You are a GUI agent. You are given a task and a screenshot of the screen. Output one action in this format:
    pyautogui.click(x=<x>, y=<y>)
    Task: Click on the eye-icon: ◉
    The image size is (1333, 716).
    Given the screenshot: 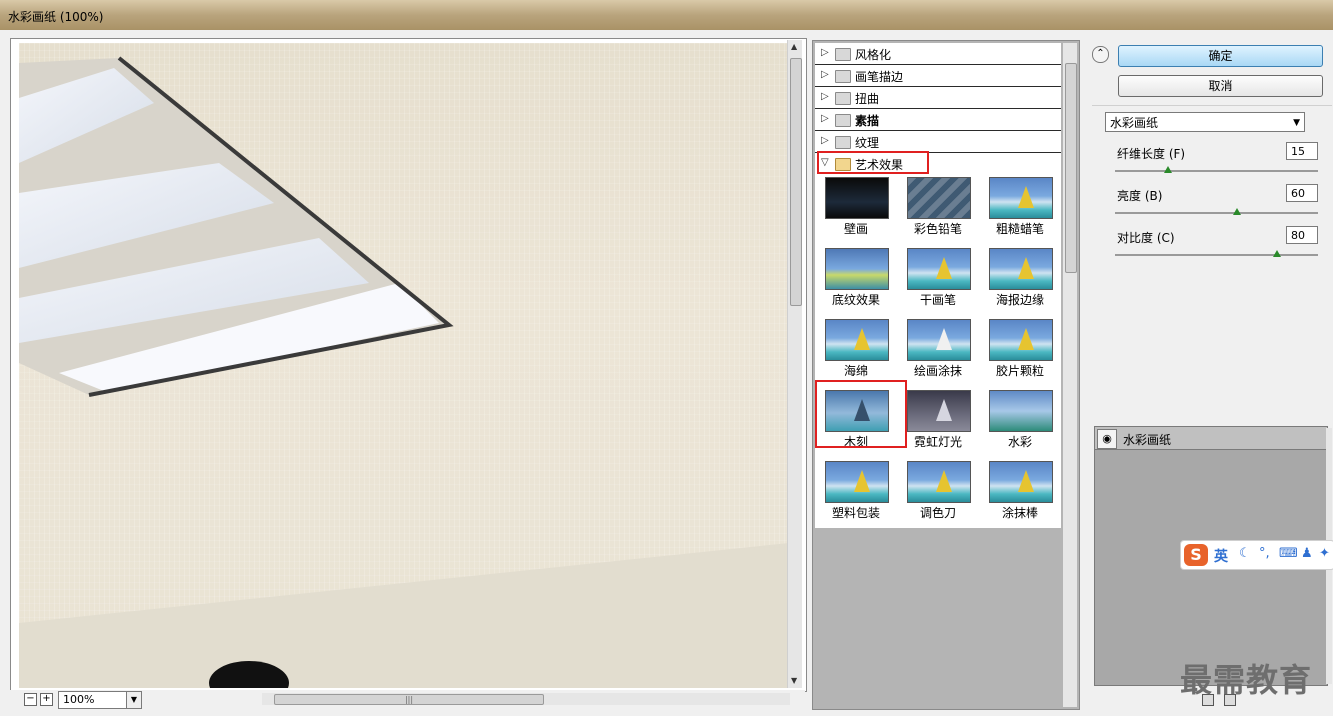 What is the action you would take?
    pyautogui.click(x=1107, y=439)
    